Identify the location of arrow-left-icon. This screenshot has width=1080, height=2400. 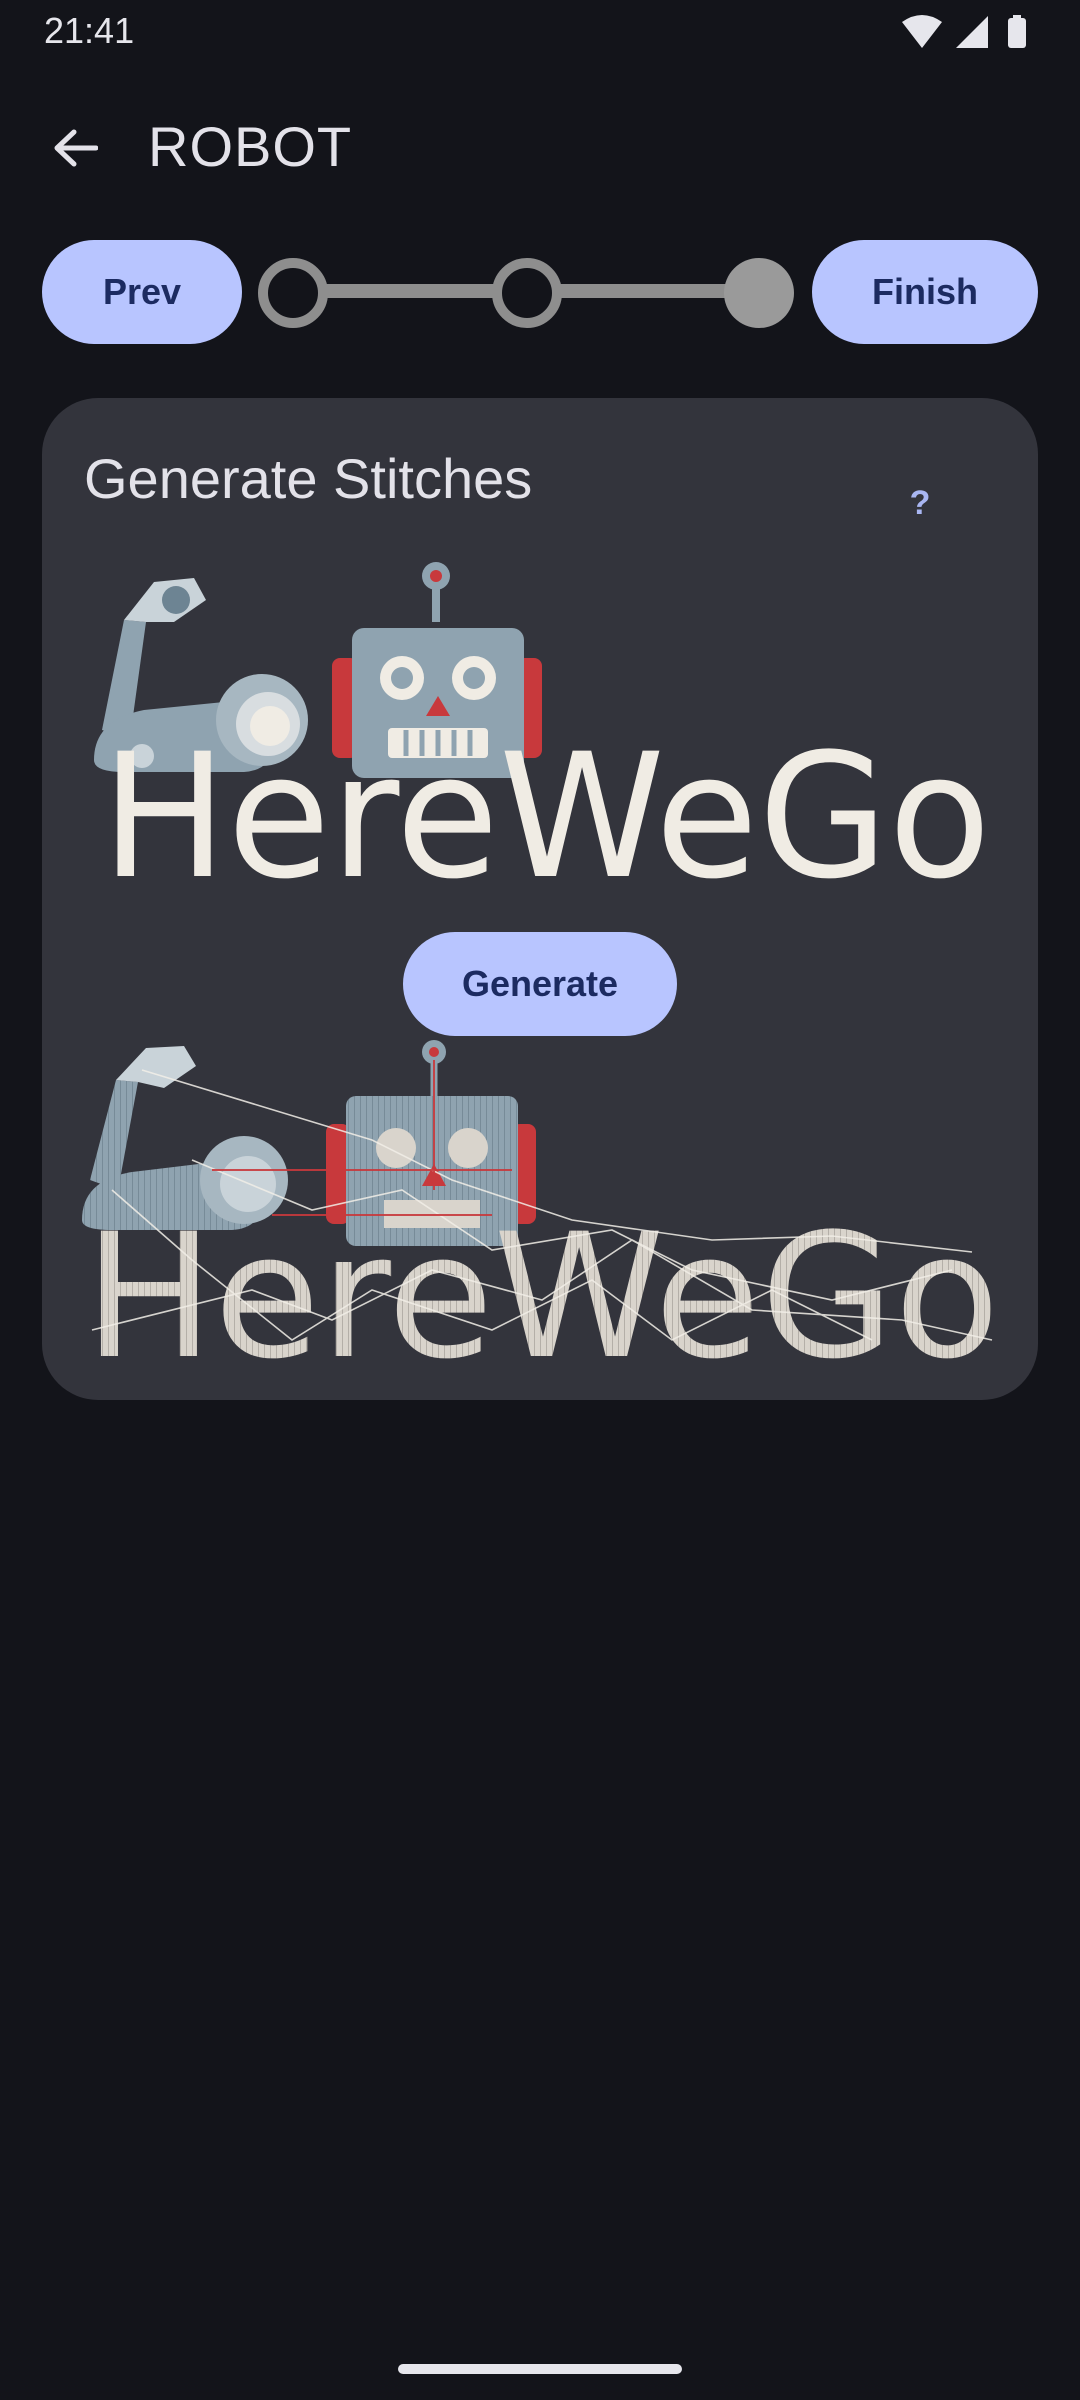
(76, 148).